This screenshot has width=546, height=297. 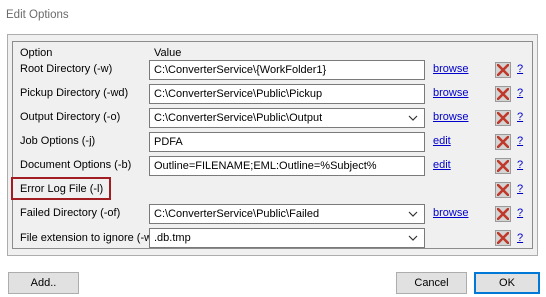 What do you see at coordinates (287, 166) in the screenshot?
I see `document-options-input: Outline=FILENAME;EML:Outline=%Subject%` at bounding box center [287, 166].